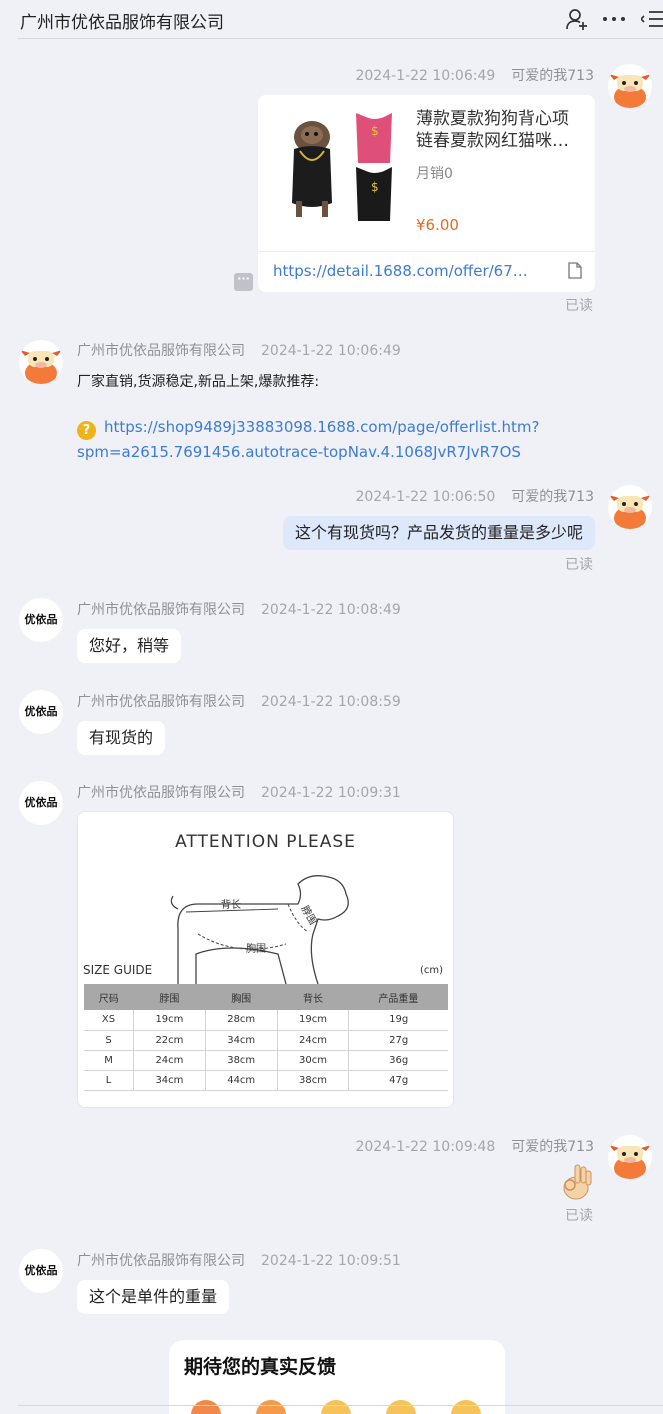  I want to click on message-time: 2024-1-22 10:08:49, so click(331, 610).